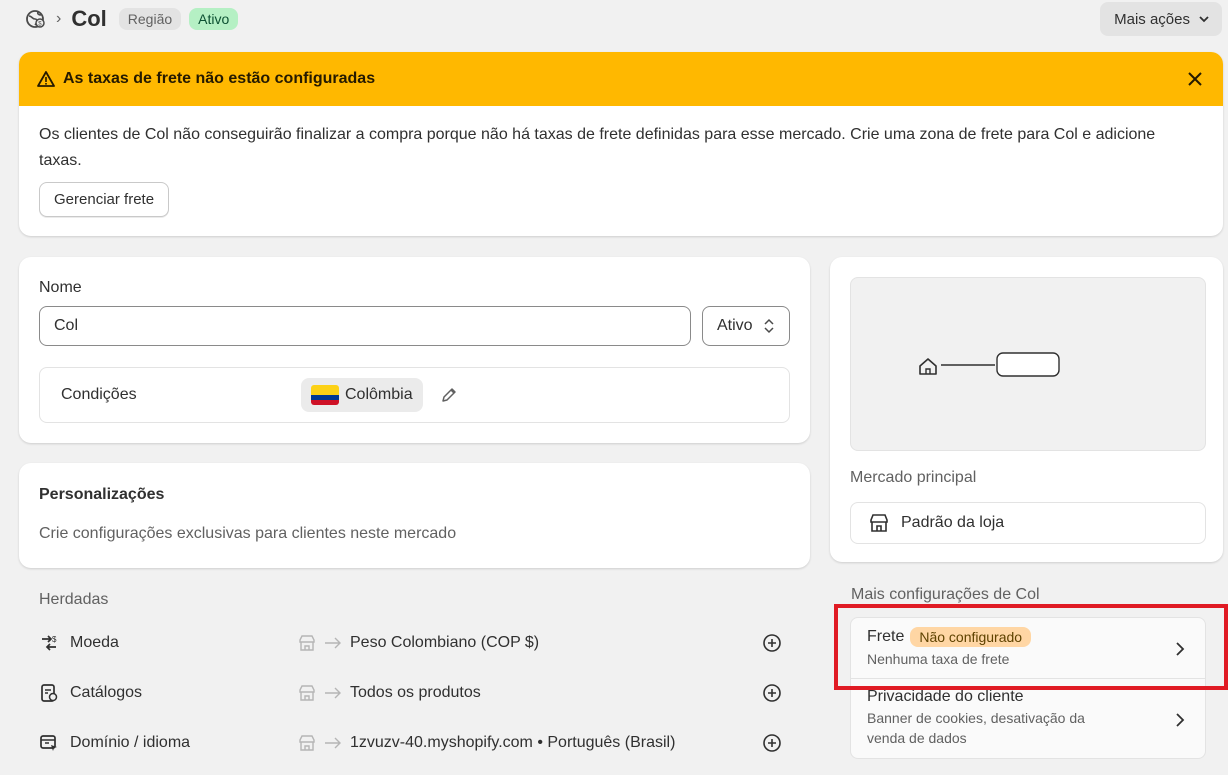 Image resolution: width=1228 pixels, height=775 pixels. I want to click on personalizations-title: Personalizações, so click(102, 494).